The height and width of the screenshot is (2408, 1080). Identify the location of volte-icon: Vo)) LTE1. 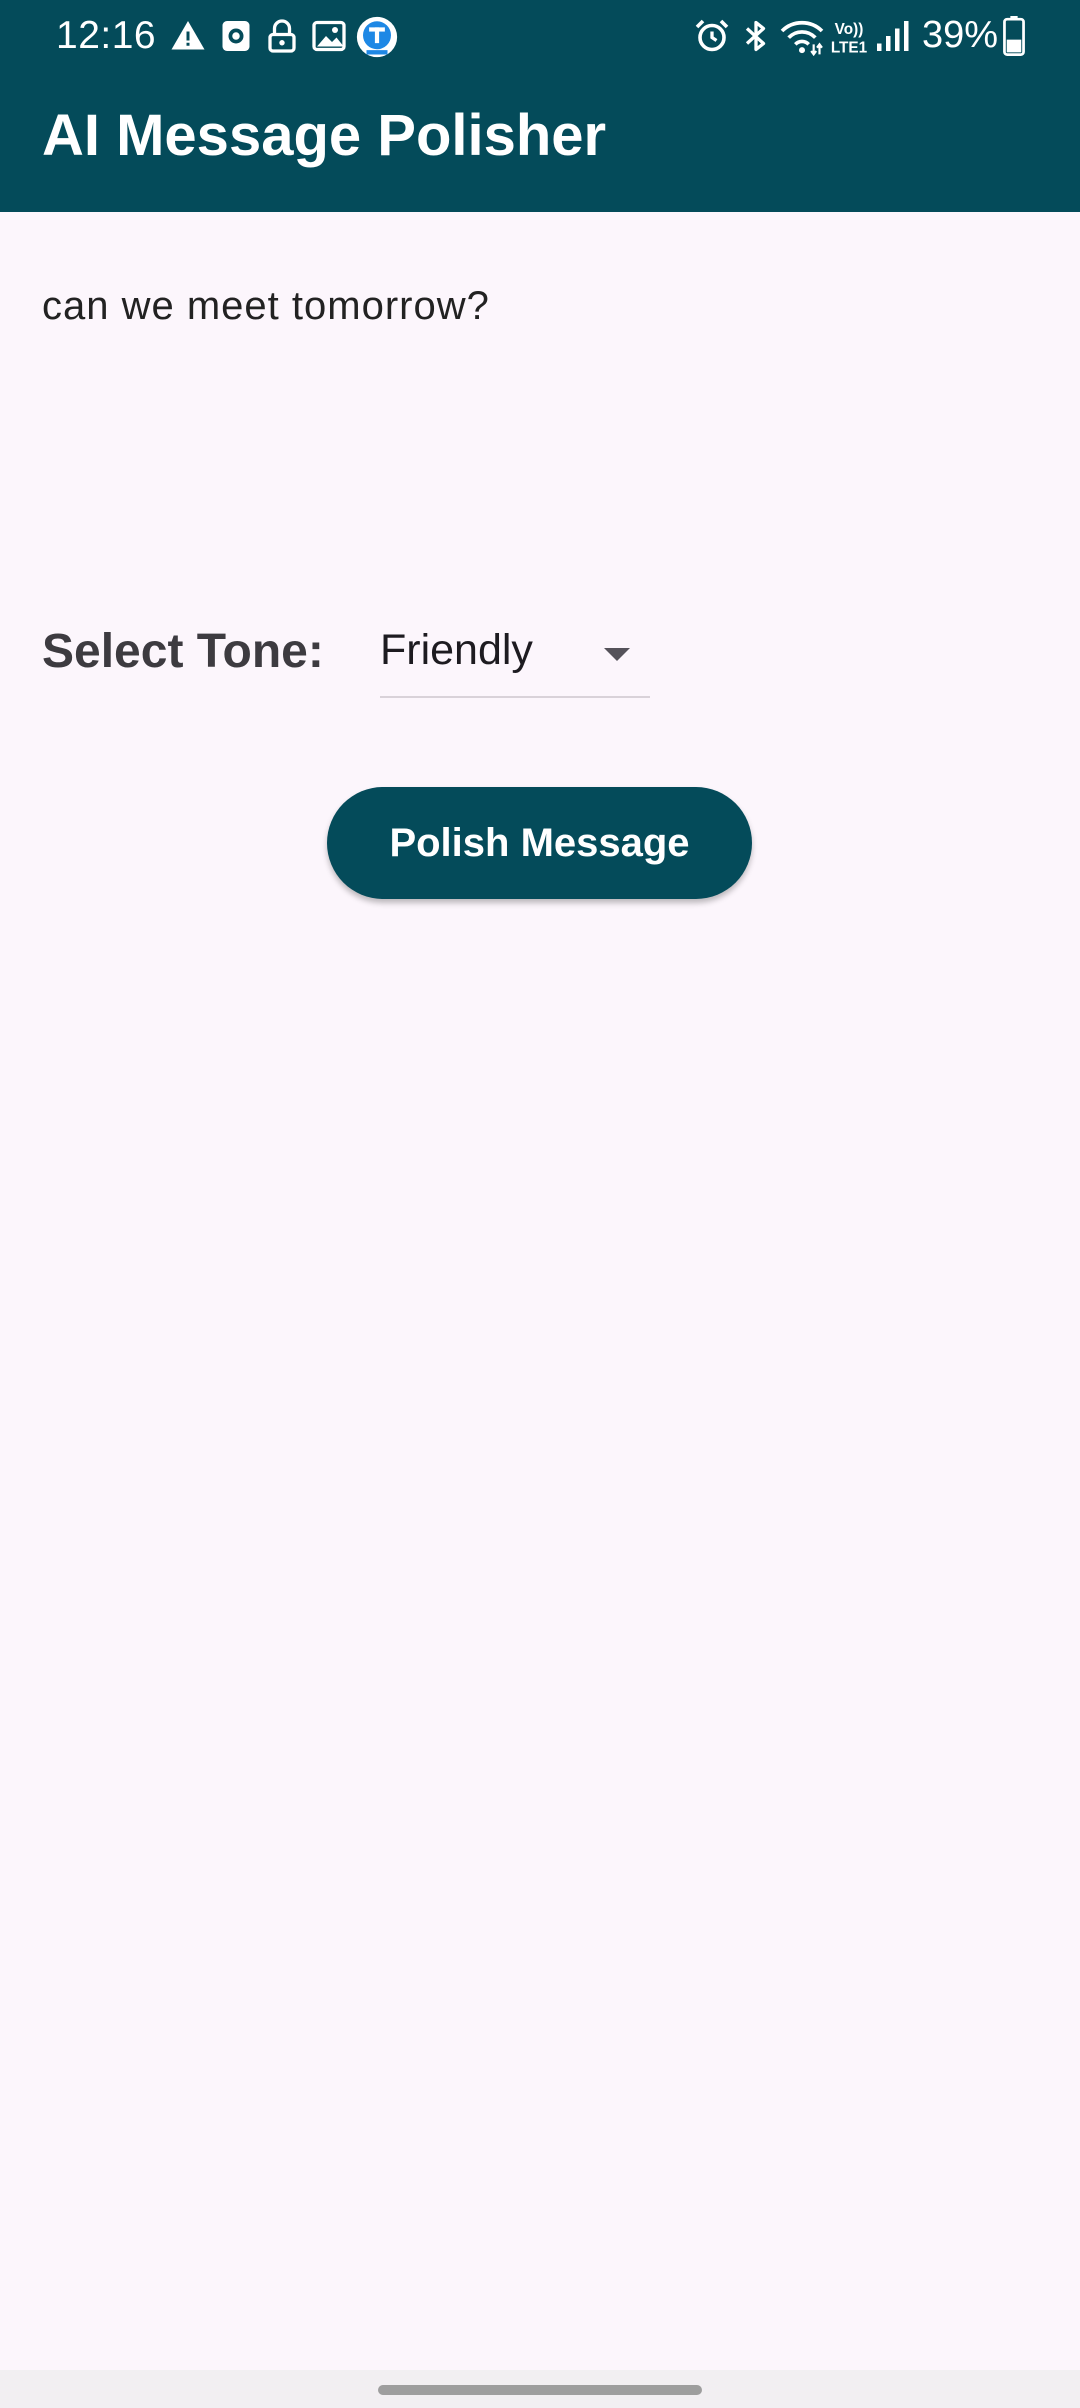
(849, 38).